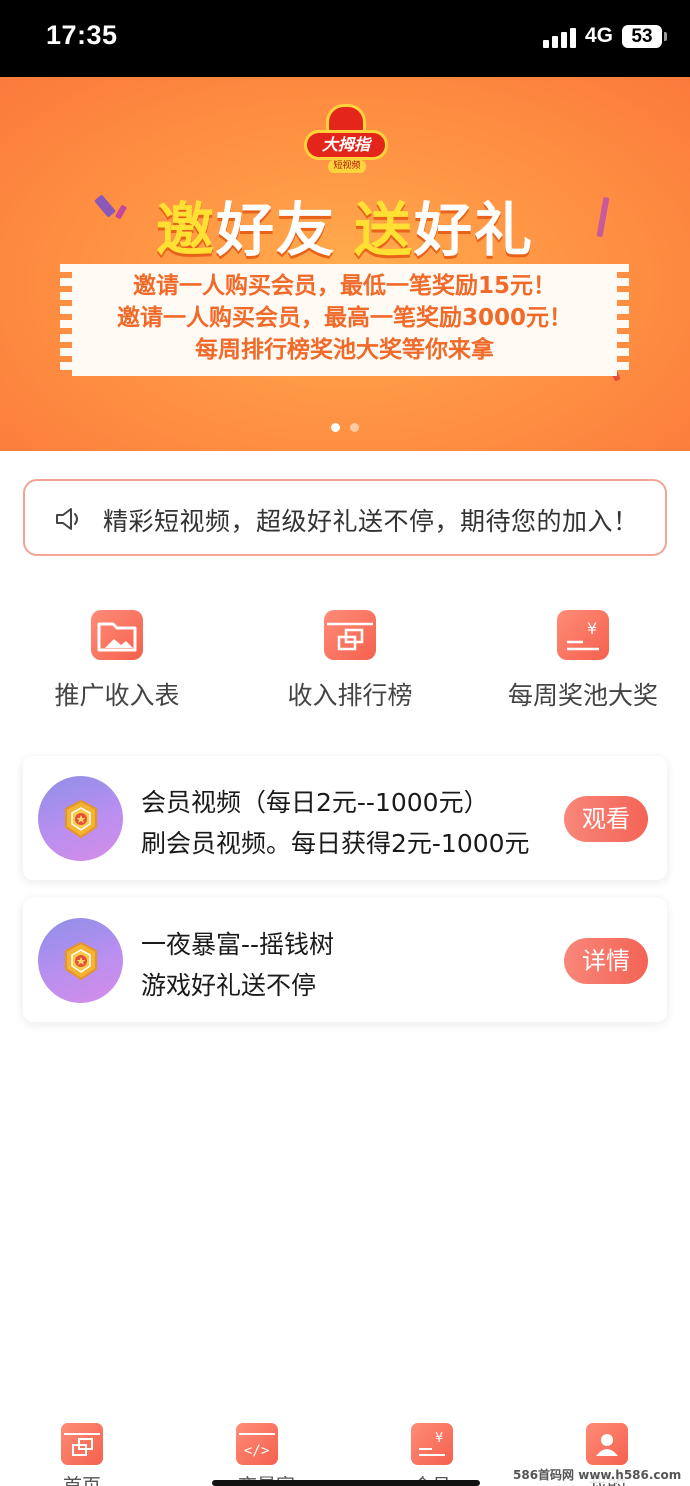 This screenshot has width=690, height=1486. What do you see at coordinates (371, 521) in the screenshot?
I see `notice-text: 精彩短视频，超级好礼送不停，期待您的加入！` at bounding box center [371, 521].